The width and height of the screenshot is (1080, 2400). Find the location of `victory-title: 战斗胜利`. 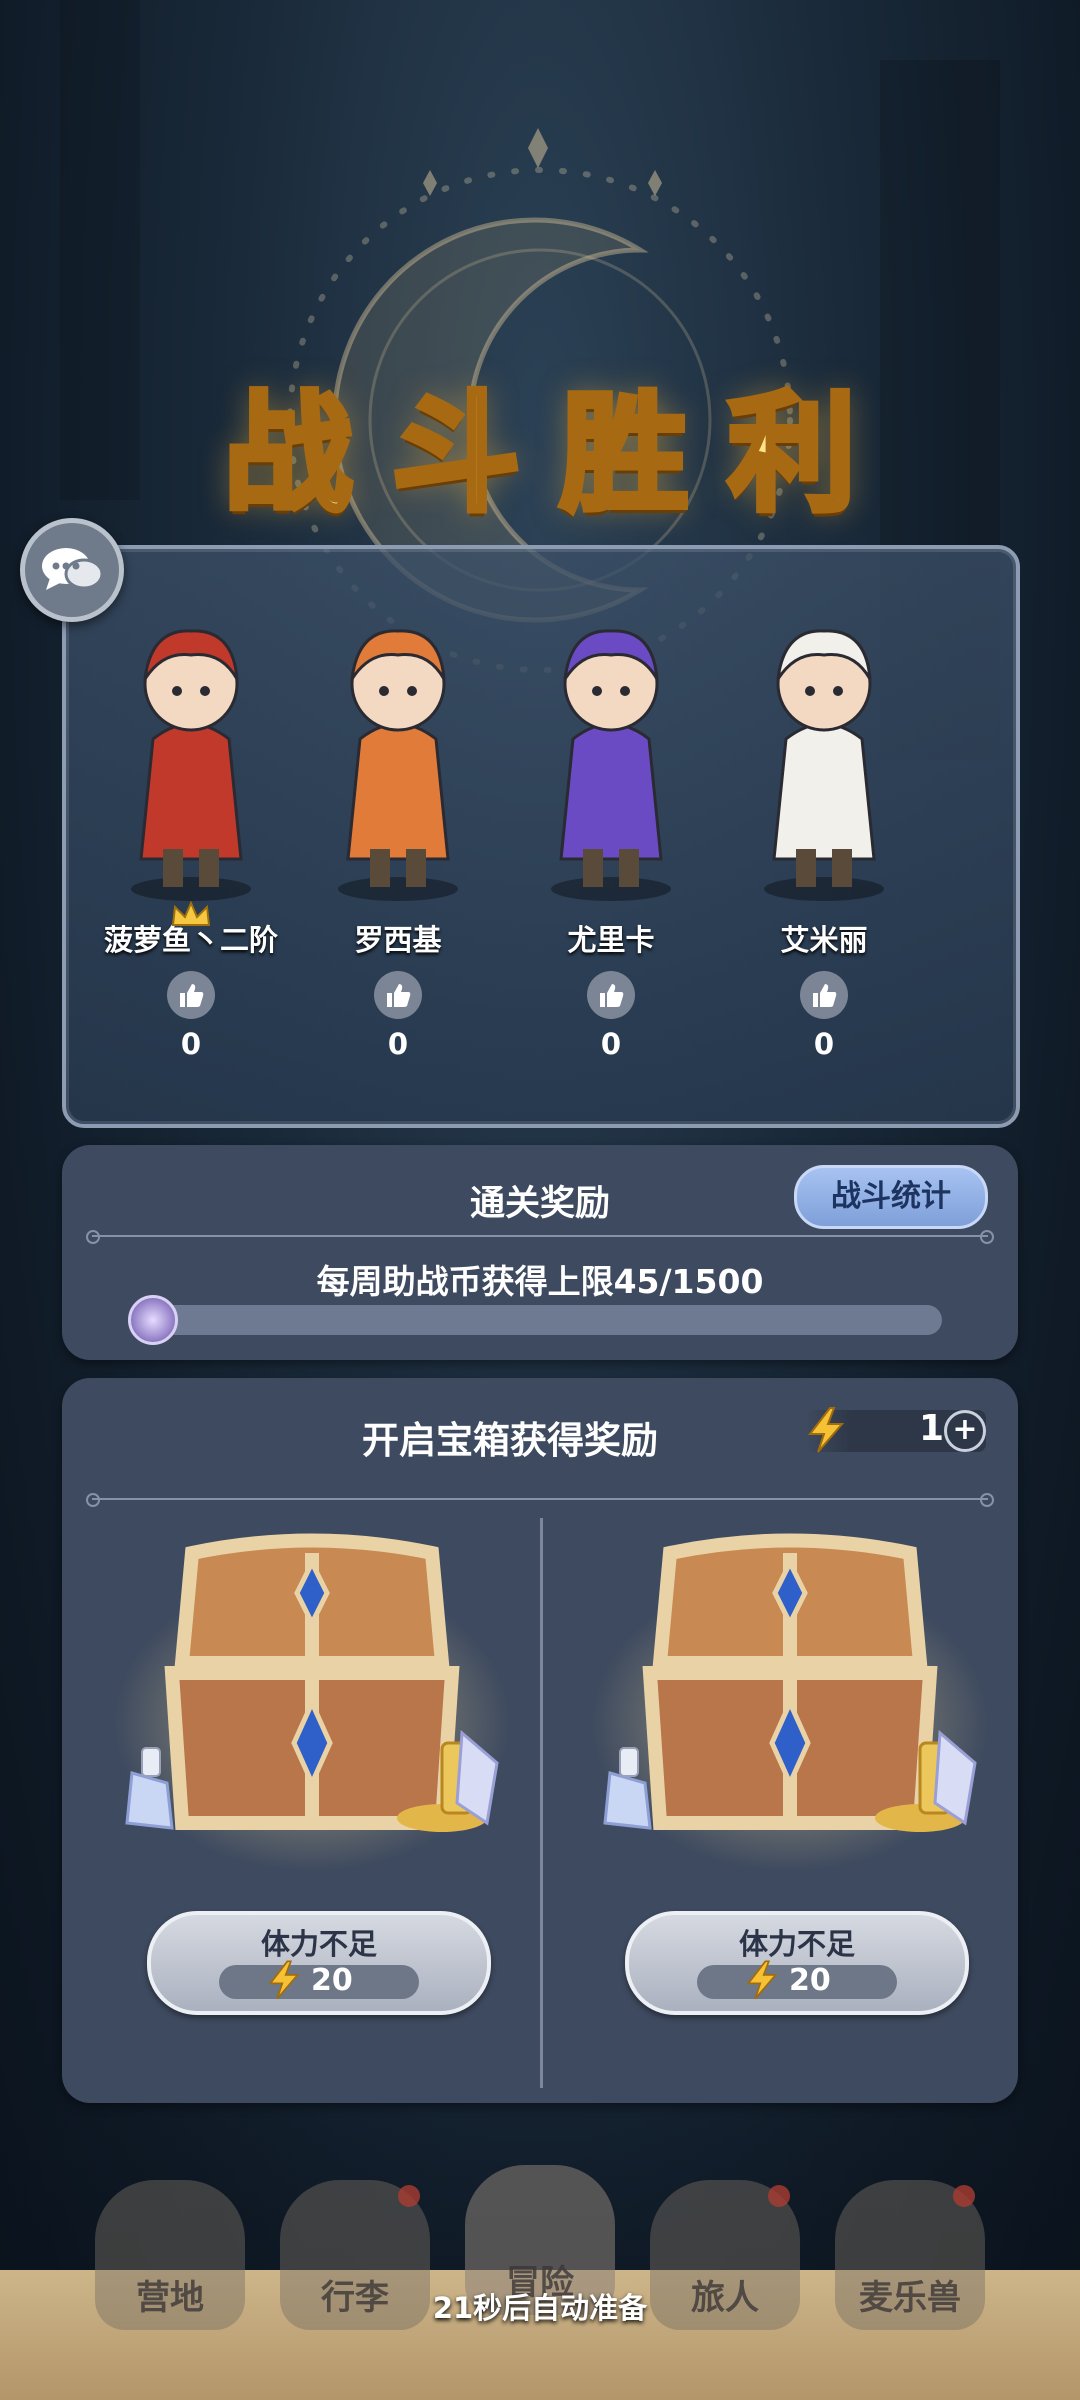

victory-title: 战斗胜利 is located at coordinates (558, 454).